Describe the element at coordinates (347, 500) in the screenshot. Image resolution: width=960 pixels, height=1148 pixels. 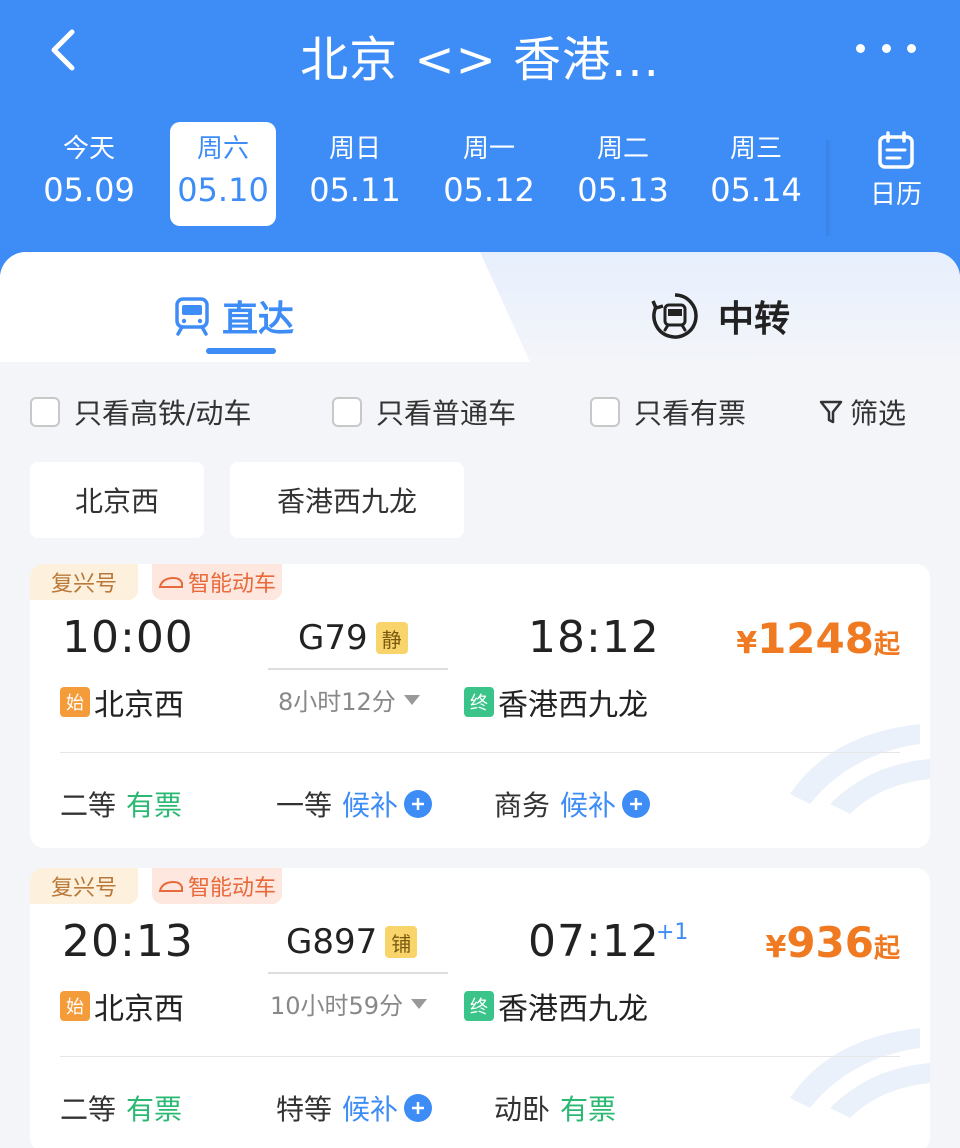
I see `station-chip: 香港西九龙` at that location.